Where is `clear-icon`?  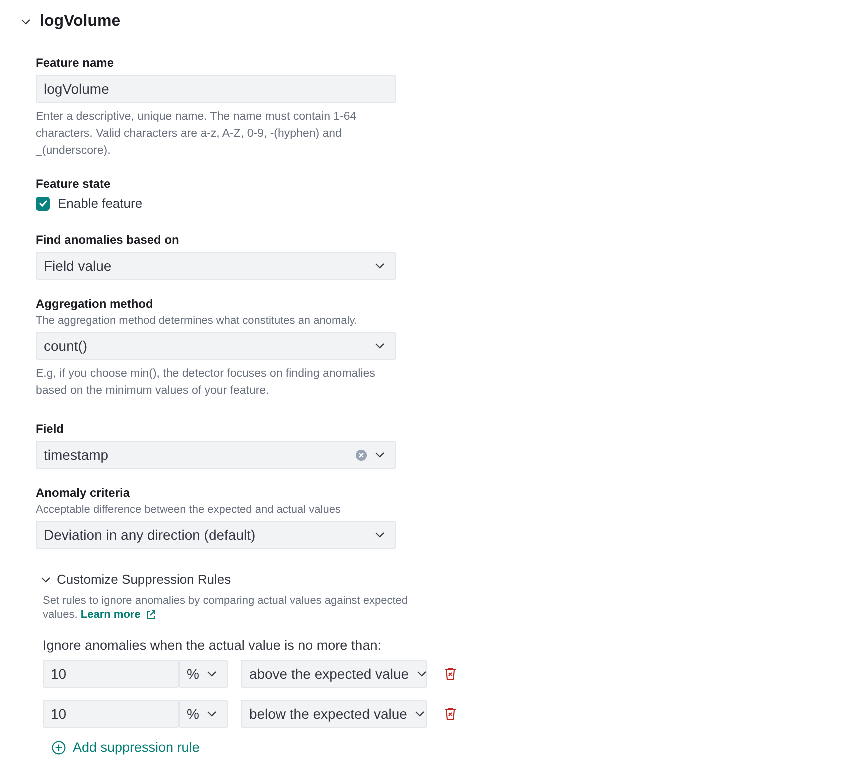 clear-icon is located at coordinates (361, 455).